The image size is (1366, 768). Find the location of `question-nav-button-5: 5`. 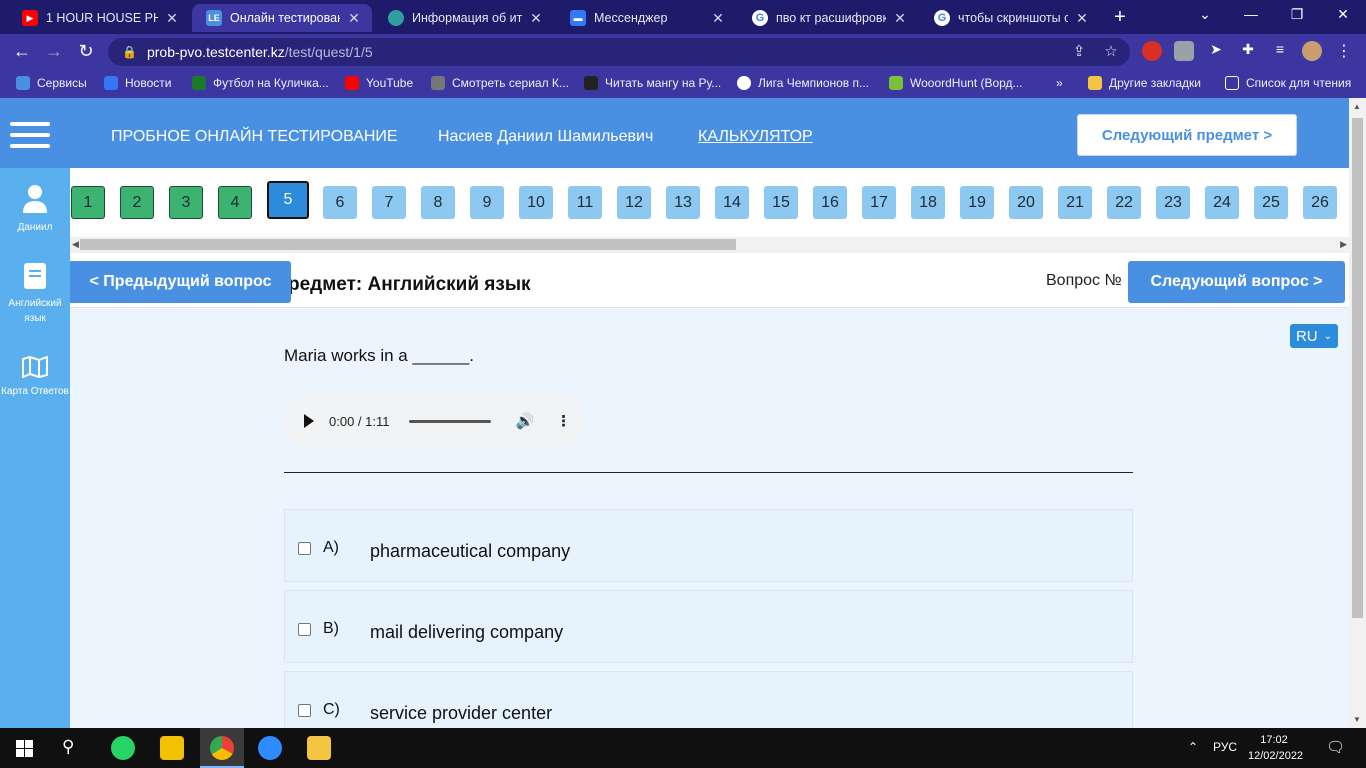

question-nav-button-5: 5 is located at coordinates (288, 200).